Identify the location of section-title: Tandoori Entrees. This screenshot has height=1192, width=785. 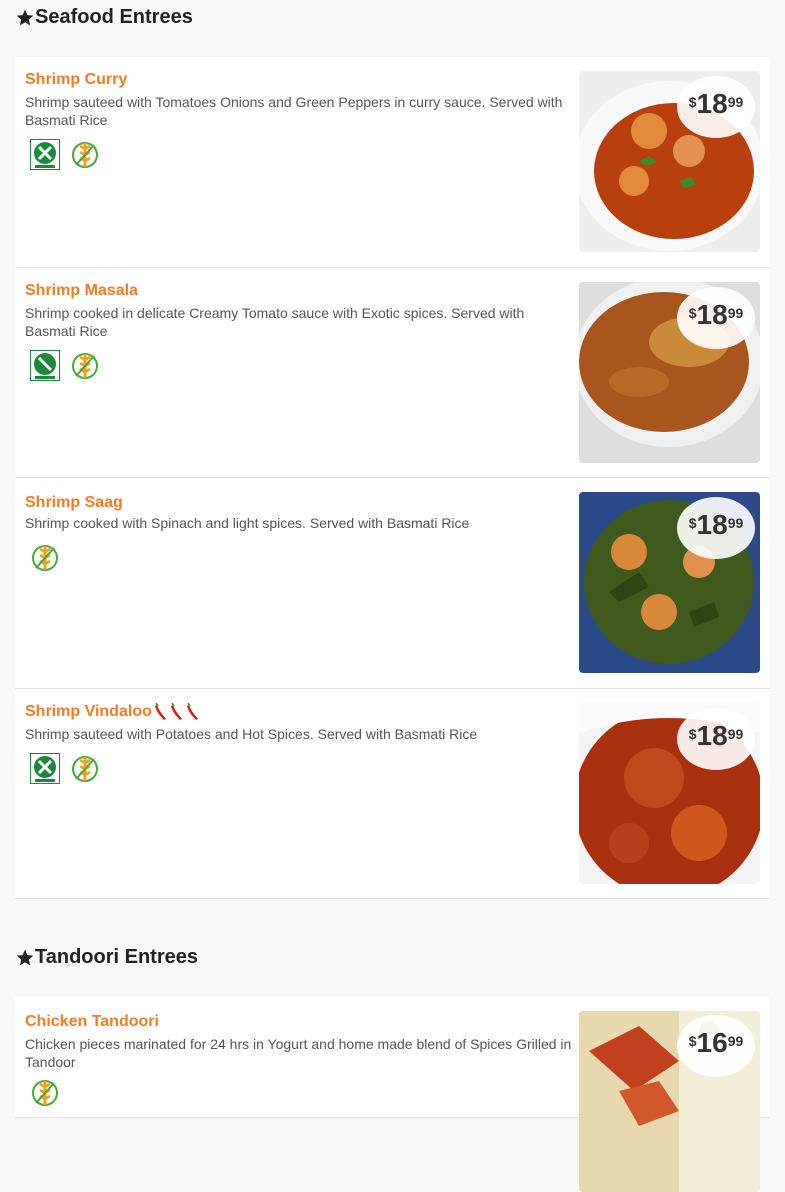
(116, 957).